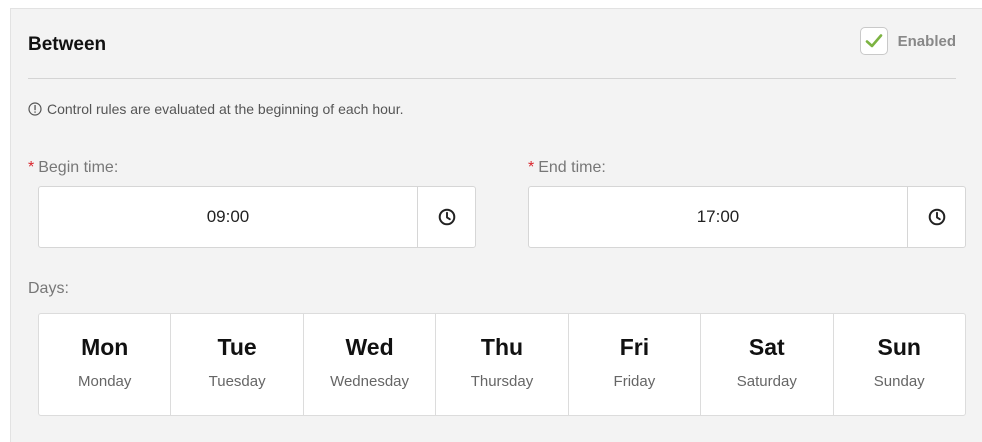  What do you see at coordinates (634, 381) in the screenshot?
I see `day-long-label: Friday` at bounding box center [634, 381].